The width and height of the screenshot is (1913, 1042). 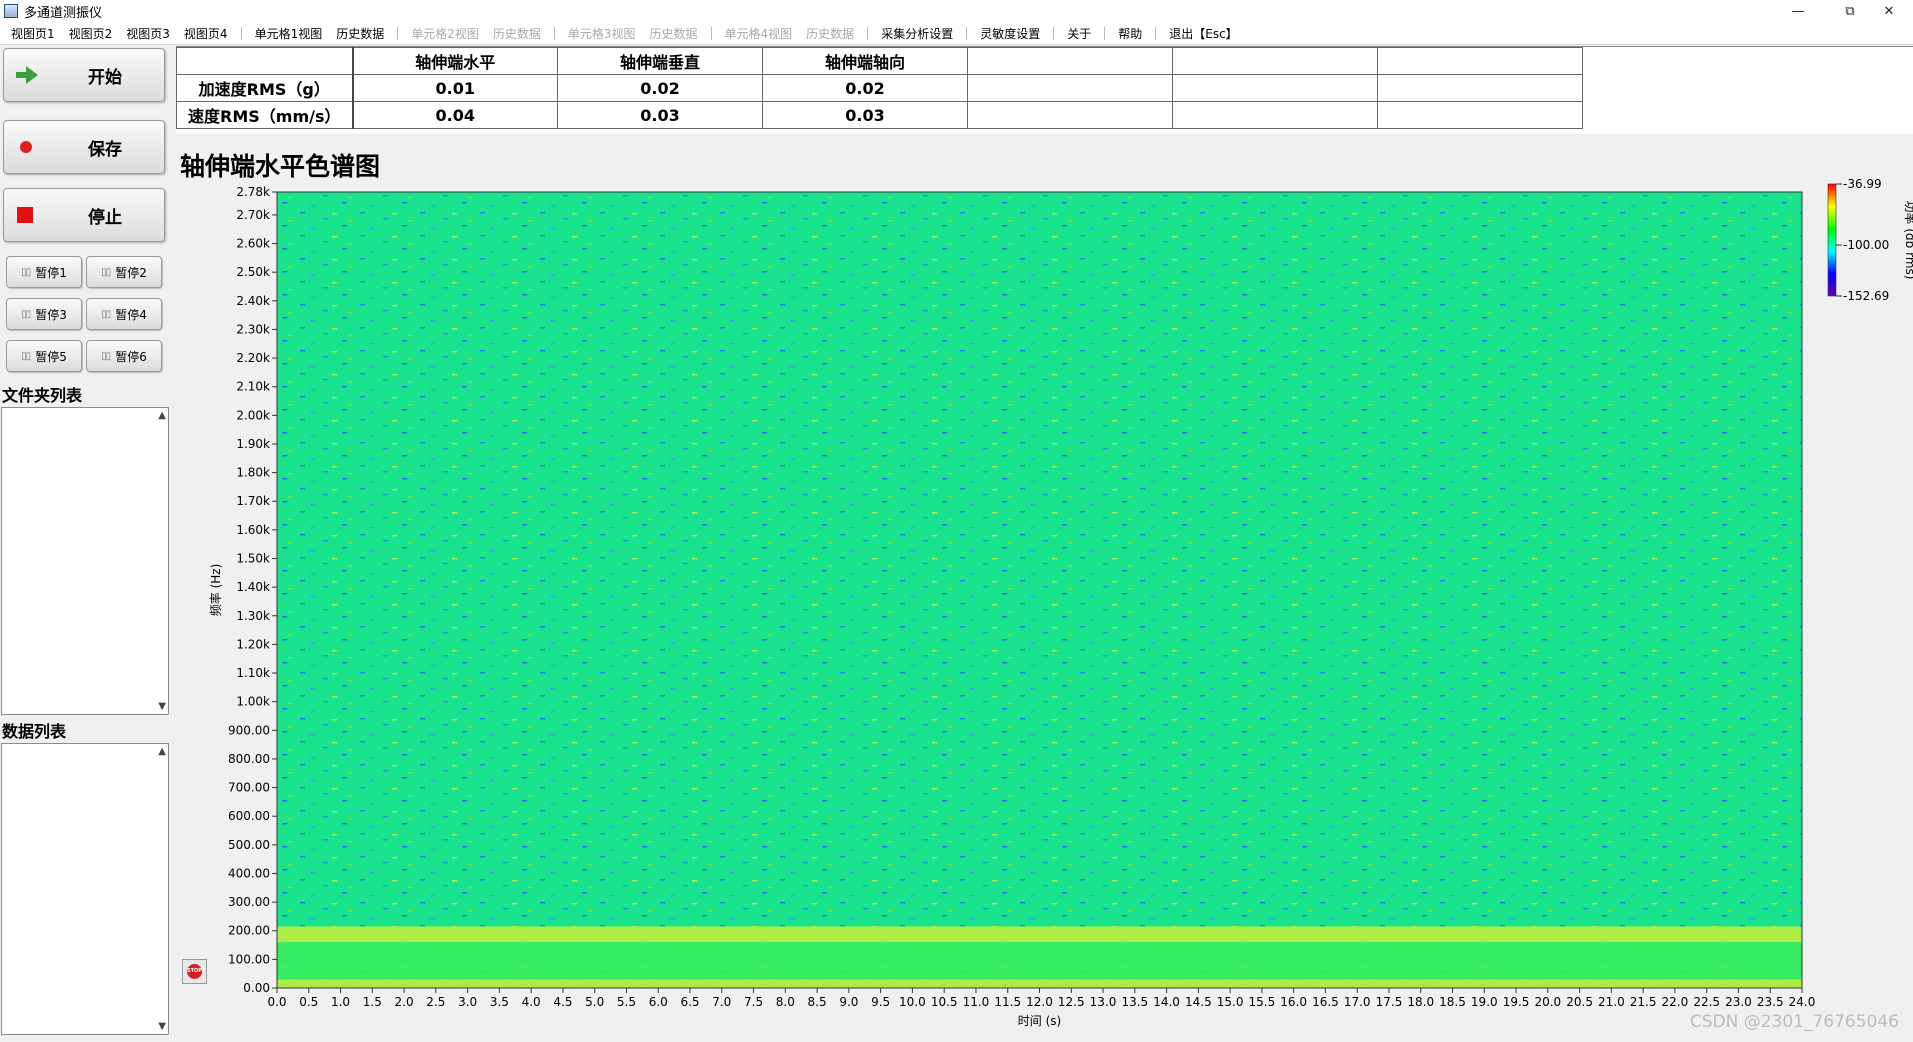 I want to click on x-tick-label: 17.5, so click(x=1389, y=1002).